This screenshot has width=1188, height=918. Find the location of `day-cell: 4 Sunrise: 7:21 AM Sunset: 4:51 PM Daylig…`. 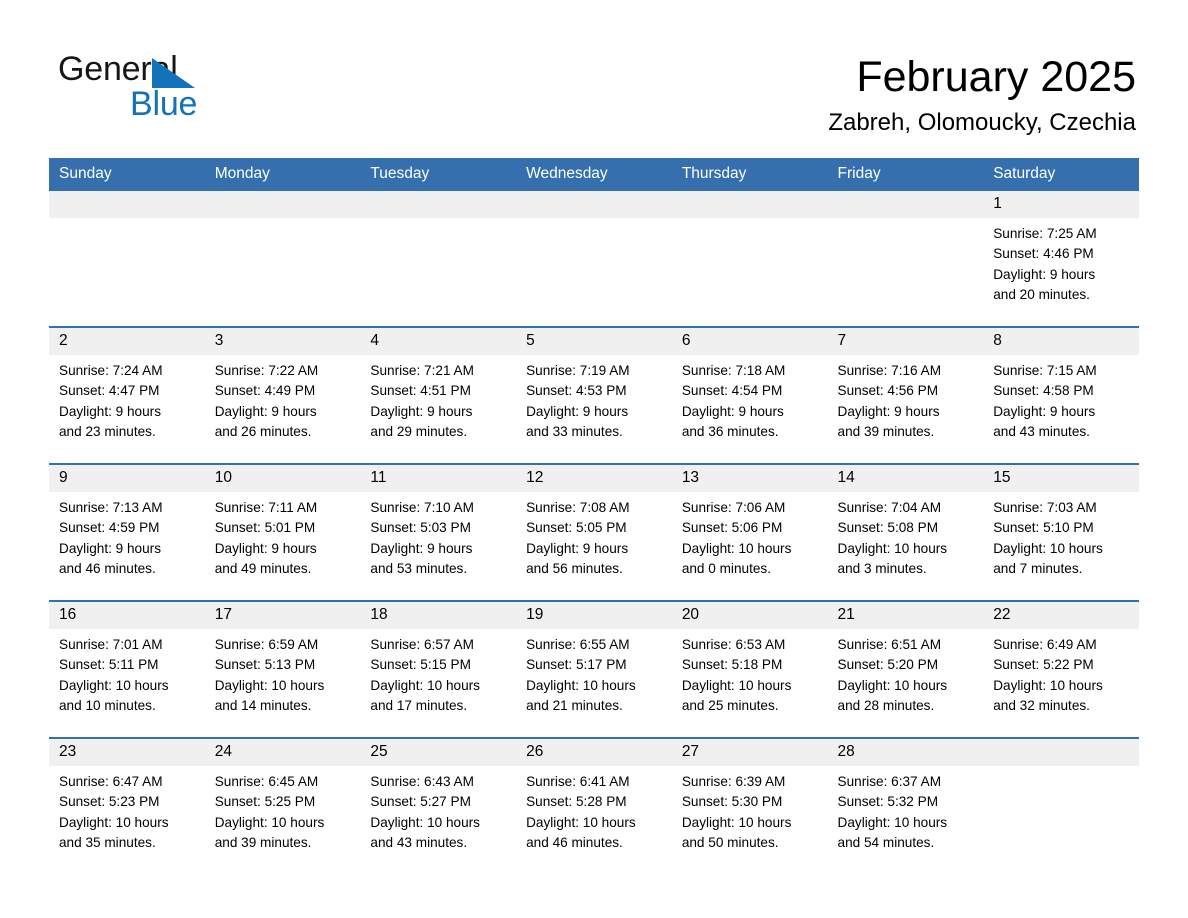

day-cell: 4 Sunrise: 7:21 AM Sunset: 4:51 PM Daylig… is located at coordinates (438, 395).